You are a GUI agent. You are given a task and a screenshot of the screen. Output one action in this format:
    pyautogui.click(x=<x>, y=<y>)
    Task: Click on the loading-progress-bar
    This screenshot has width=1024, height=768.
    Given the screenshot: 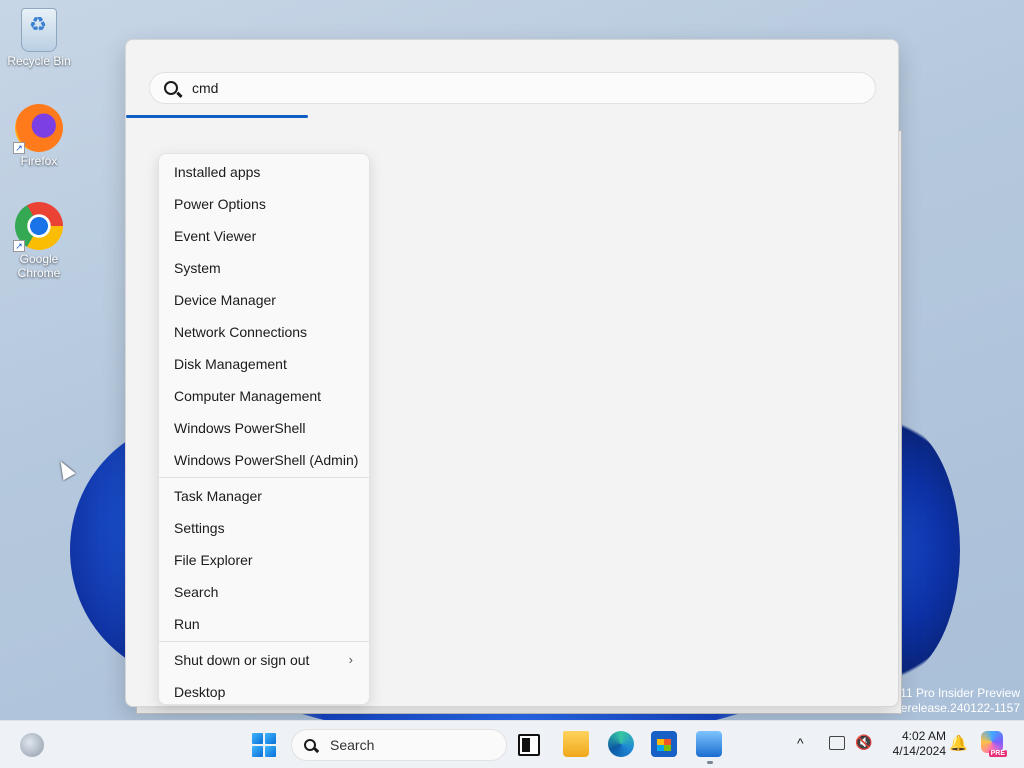 What is the action you would take?
    pyautogui.click(x=217, y=116)
    